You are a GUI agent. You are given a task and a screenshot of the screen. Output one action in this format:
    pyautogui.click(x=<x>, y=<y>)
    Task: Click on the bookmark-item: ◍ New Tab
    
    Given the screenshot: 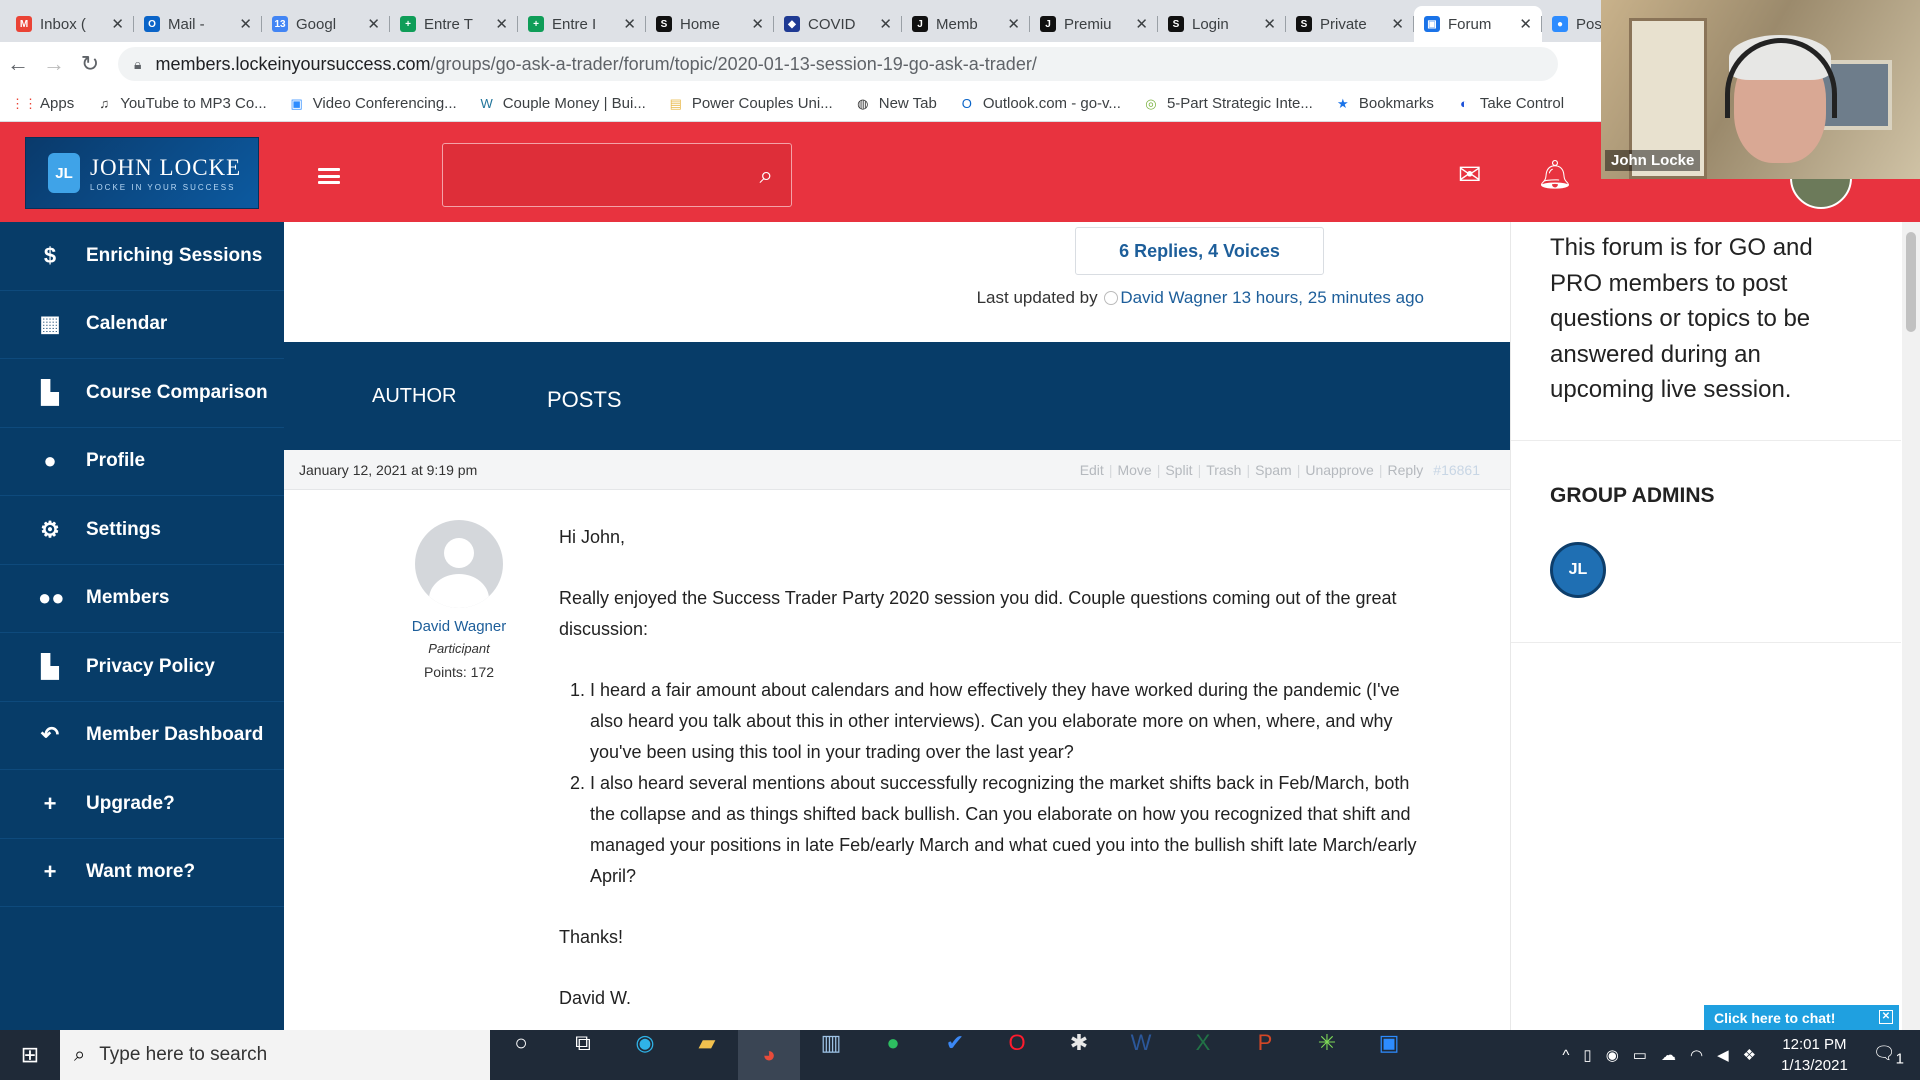 What is the action you would take?
    pyautogui.click(x=896, y=103)
    